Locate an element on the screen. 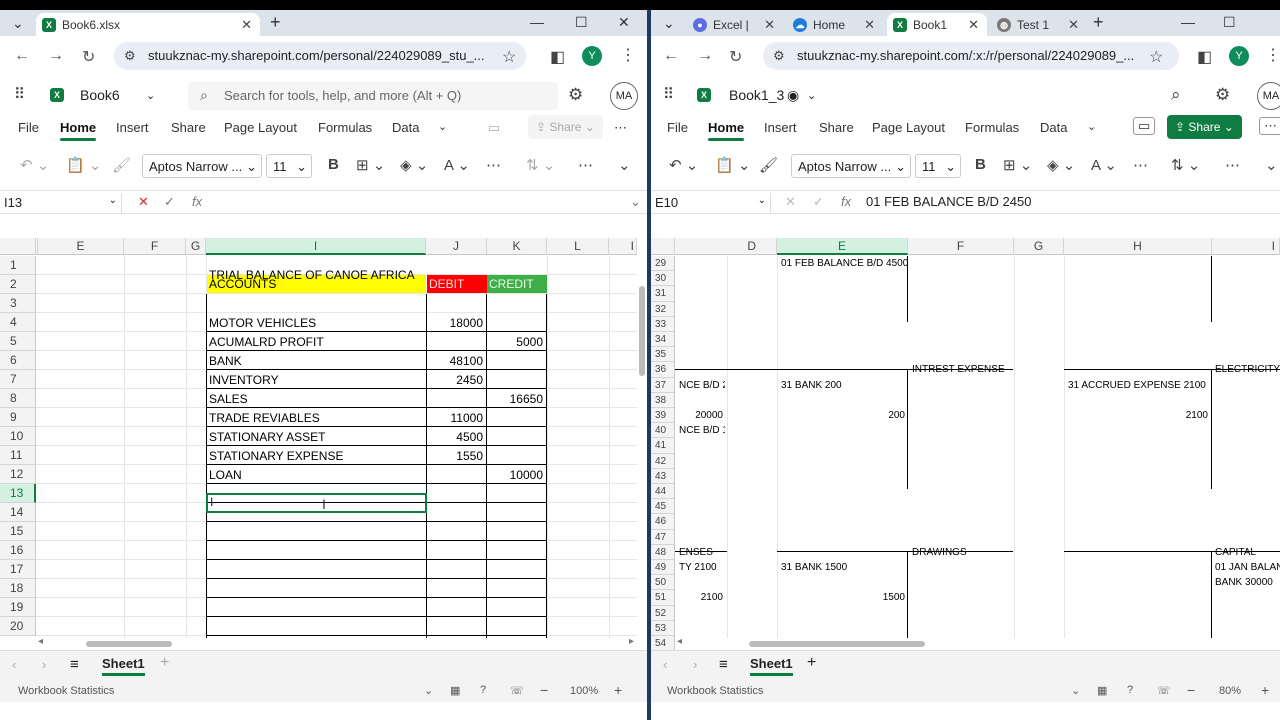 This screenshot has height=720, width=1280. col-hdr-e: E is located at coordinates (81, 246).